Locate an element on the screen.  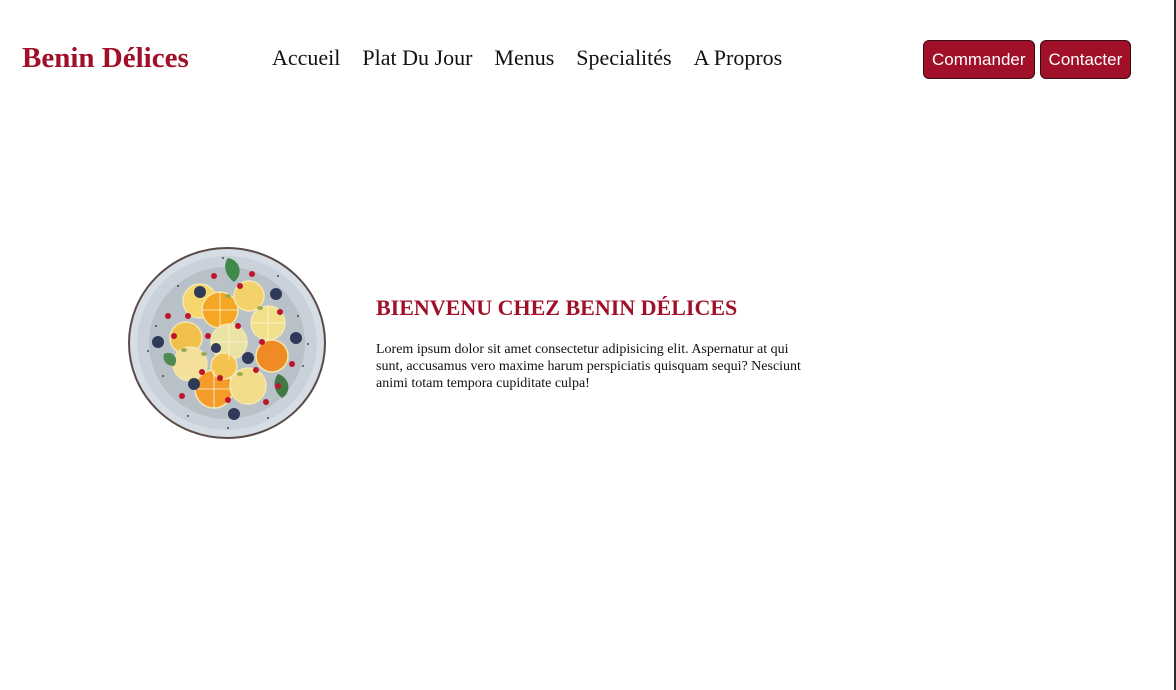
header-actions: Commander Contacter is located at coordinates (1027, 59).